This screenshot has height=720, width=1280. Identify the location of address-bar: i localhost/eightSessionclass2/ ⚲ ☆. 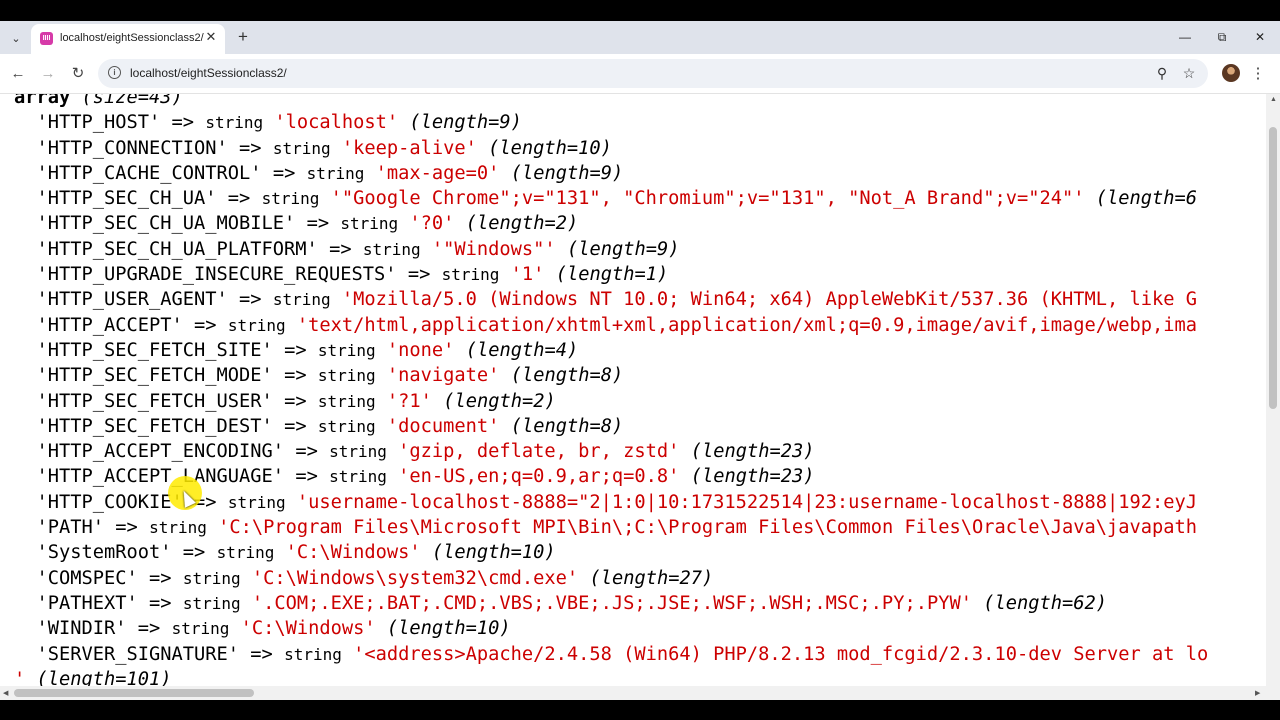
(653, 73).